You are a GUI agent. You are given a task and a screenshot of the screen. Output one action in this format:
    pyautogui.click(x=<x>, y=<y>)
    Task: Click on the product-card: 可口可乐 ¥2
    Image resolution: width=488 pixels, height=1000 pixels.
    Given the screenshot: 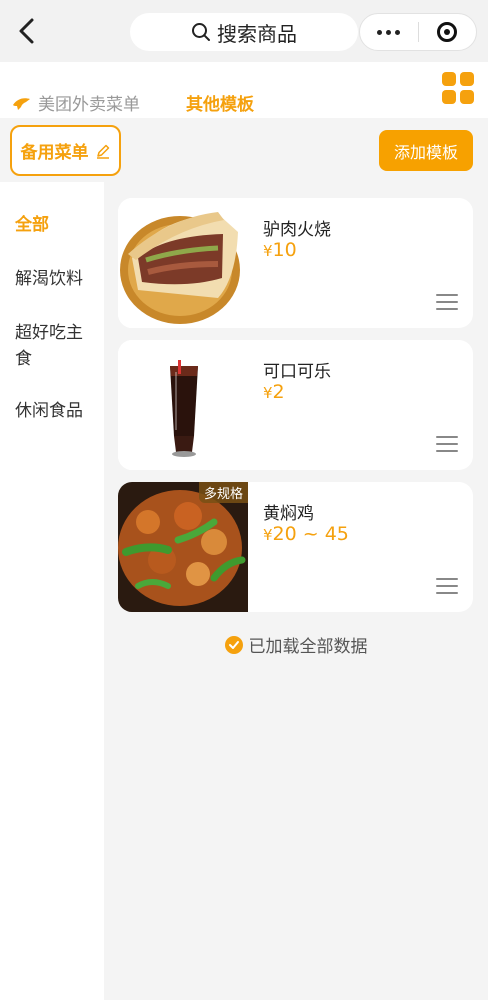 What is the action you would take?
    pyautogui.click(x=295, y=405)
    